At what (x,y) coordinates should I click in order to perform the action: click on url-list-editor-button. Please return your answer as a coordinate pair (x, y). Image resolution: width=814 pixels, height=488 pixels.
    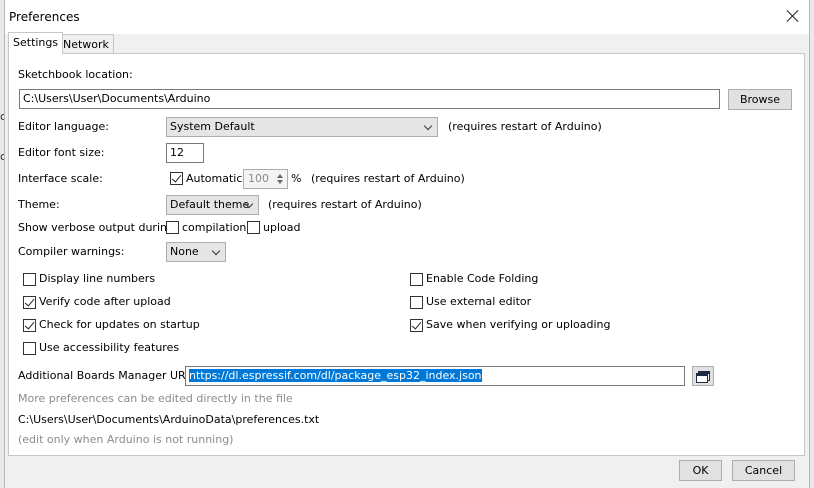
    Looking at the image, I should click on (703, 376).